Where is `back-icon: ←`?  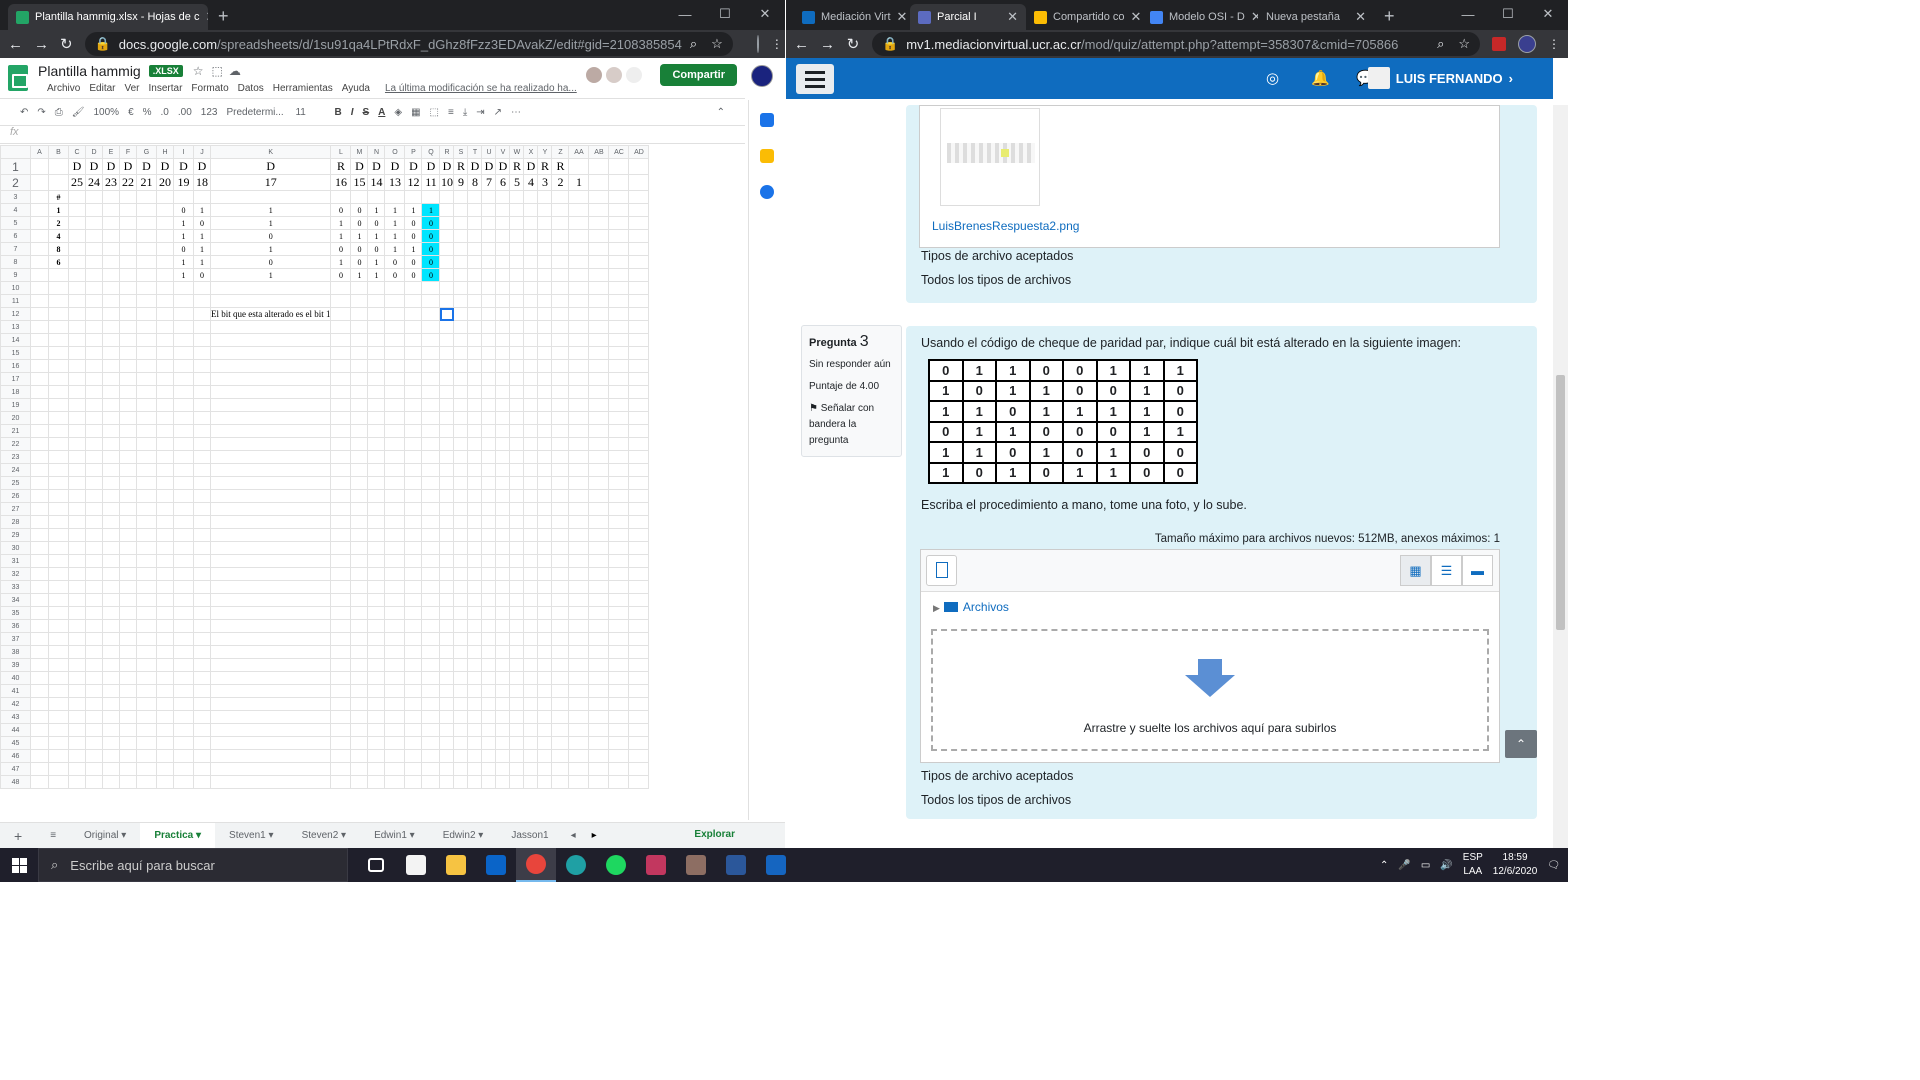
back-icon: ← is located at coordinates (15, 44).